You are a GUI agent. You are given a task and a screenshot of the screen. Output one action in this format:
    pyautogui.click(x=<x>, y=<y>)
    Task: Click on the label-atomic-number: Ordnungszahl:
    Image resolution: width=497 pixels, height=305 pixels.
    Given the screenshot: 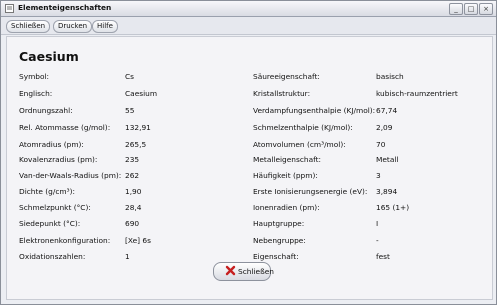 What is the action you would take?
    pyautogui.click(x=46, y=110)
    